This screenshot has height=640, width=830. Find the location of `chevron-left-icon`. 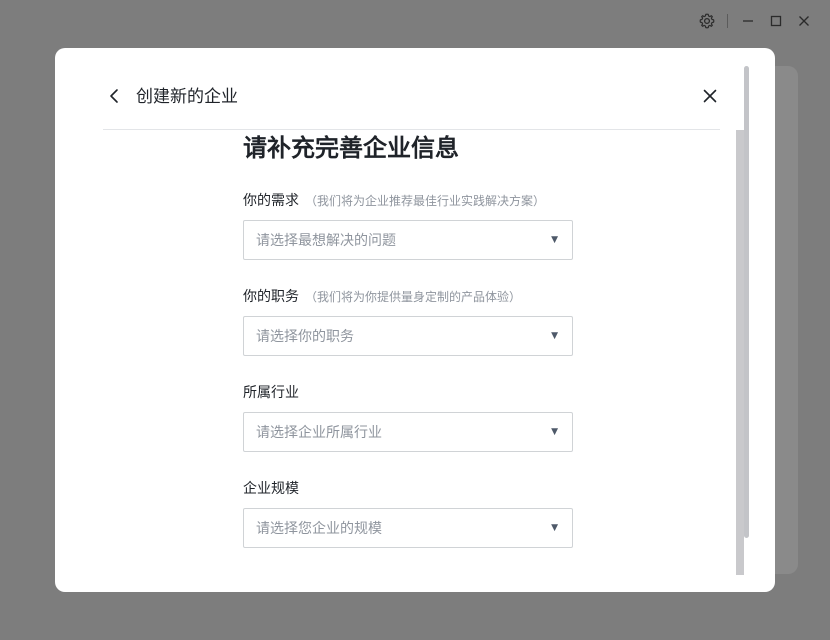

chevron-left-icon is located at coordinates (114, 96).